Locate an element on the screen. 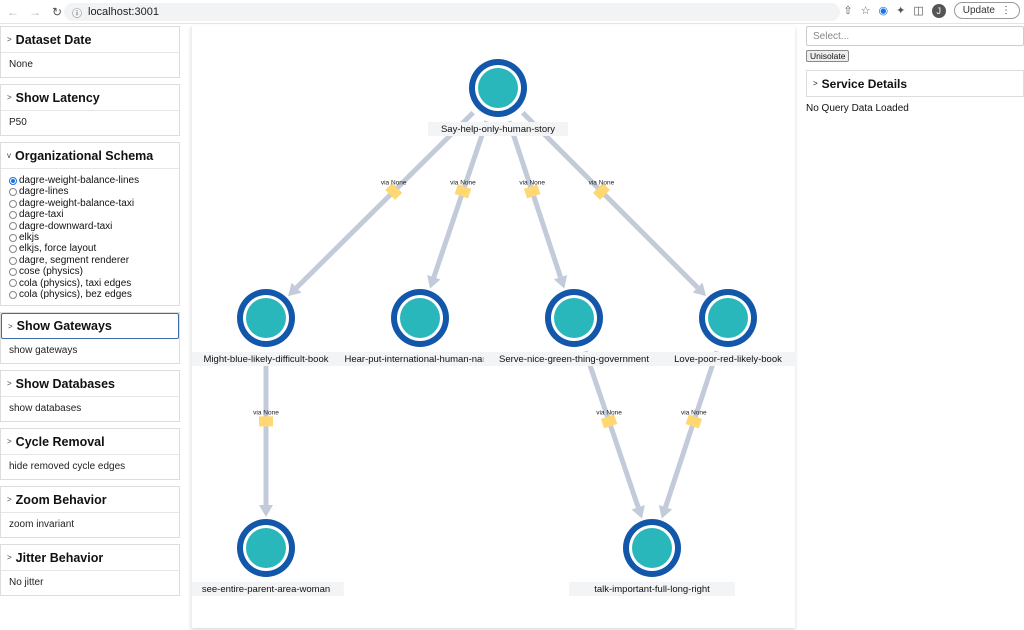 This screenshot has height=630, width=1024. panel-value: P50 is located at coordinates (18, 122).